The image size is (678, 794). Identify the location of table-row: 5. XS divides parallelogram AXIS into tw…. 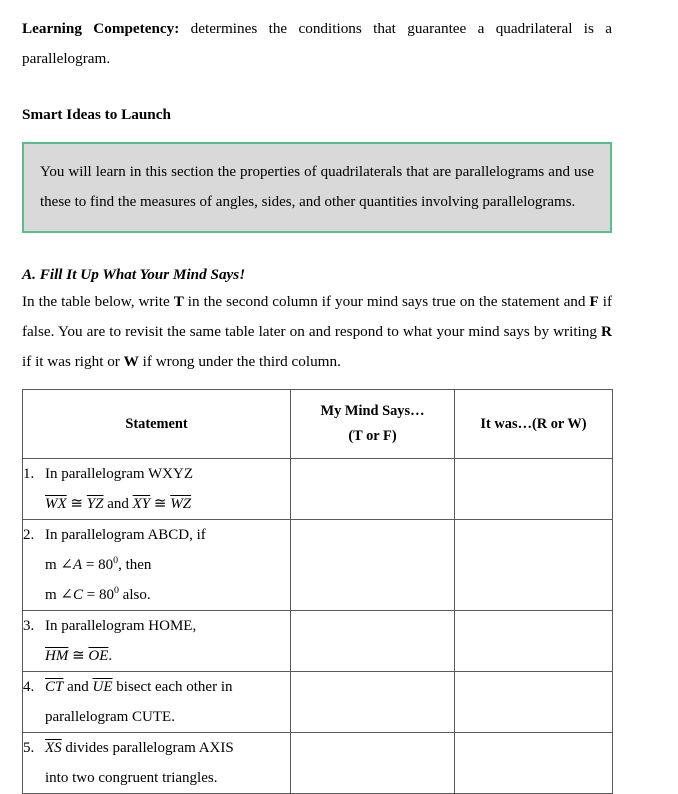
(317, 763).